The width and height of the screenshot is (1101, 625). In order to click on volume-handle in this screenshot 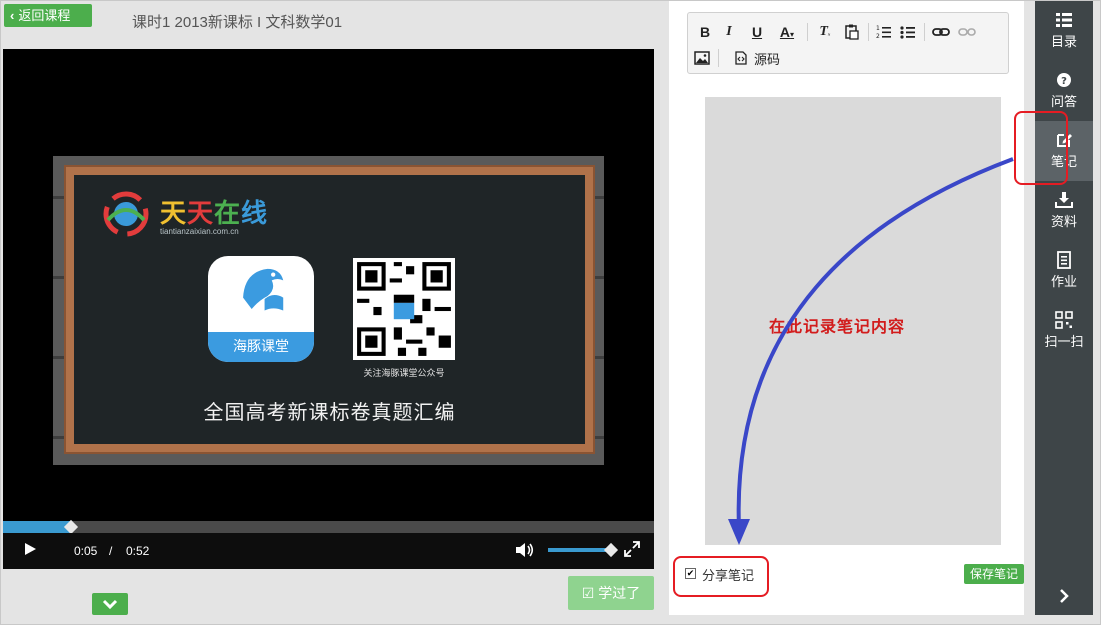, I will do `click(610, 550)`.